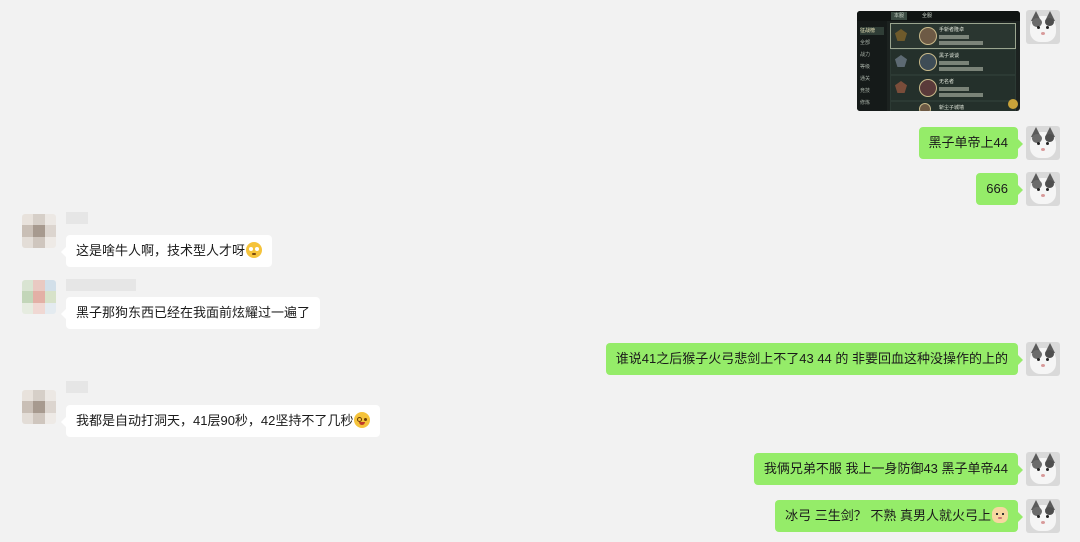  I want to click on screenshot-sidebar: 征战榜 全部 战力 等级 通关 竞技 修炼, so click(872, 66).